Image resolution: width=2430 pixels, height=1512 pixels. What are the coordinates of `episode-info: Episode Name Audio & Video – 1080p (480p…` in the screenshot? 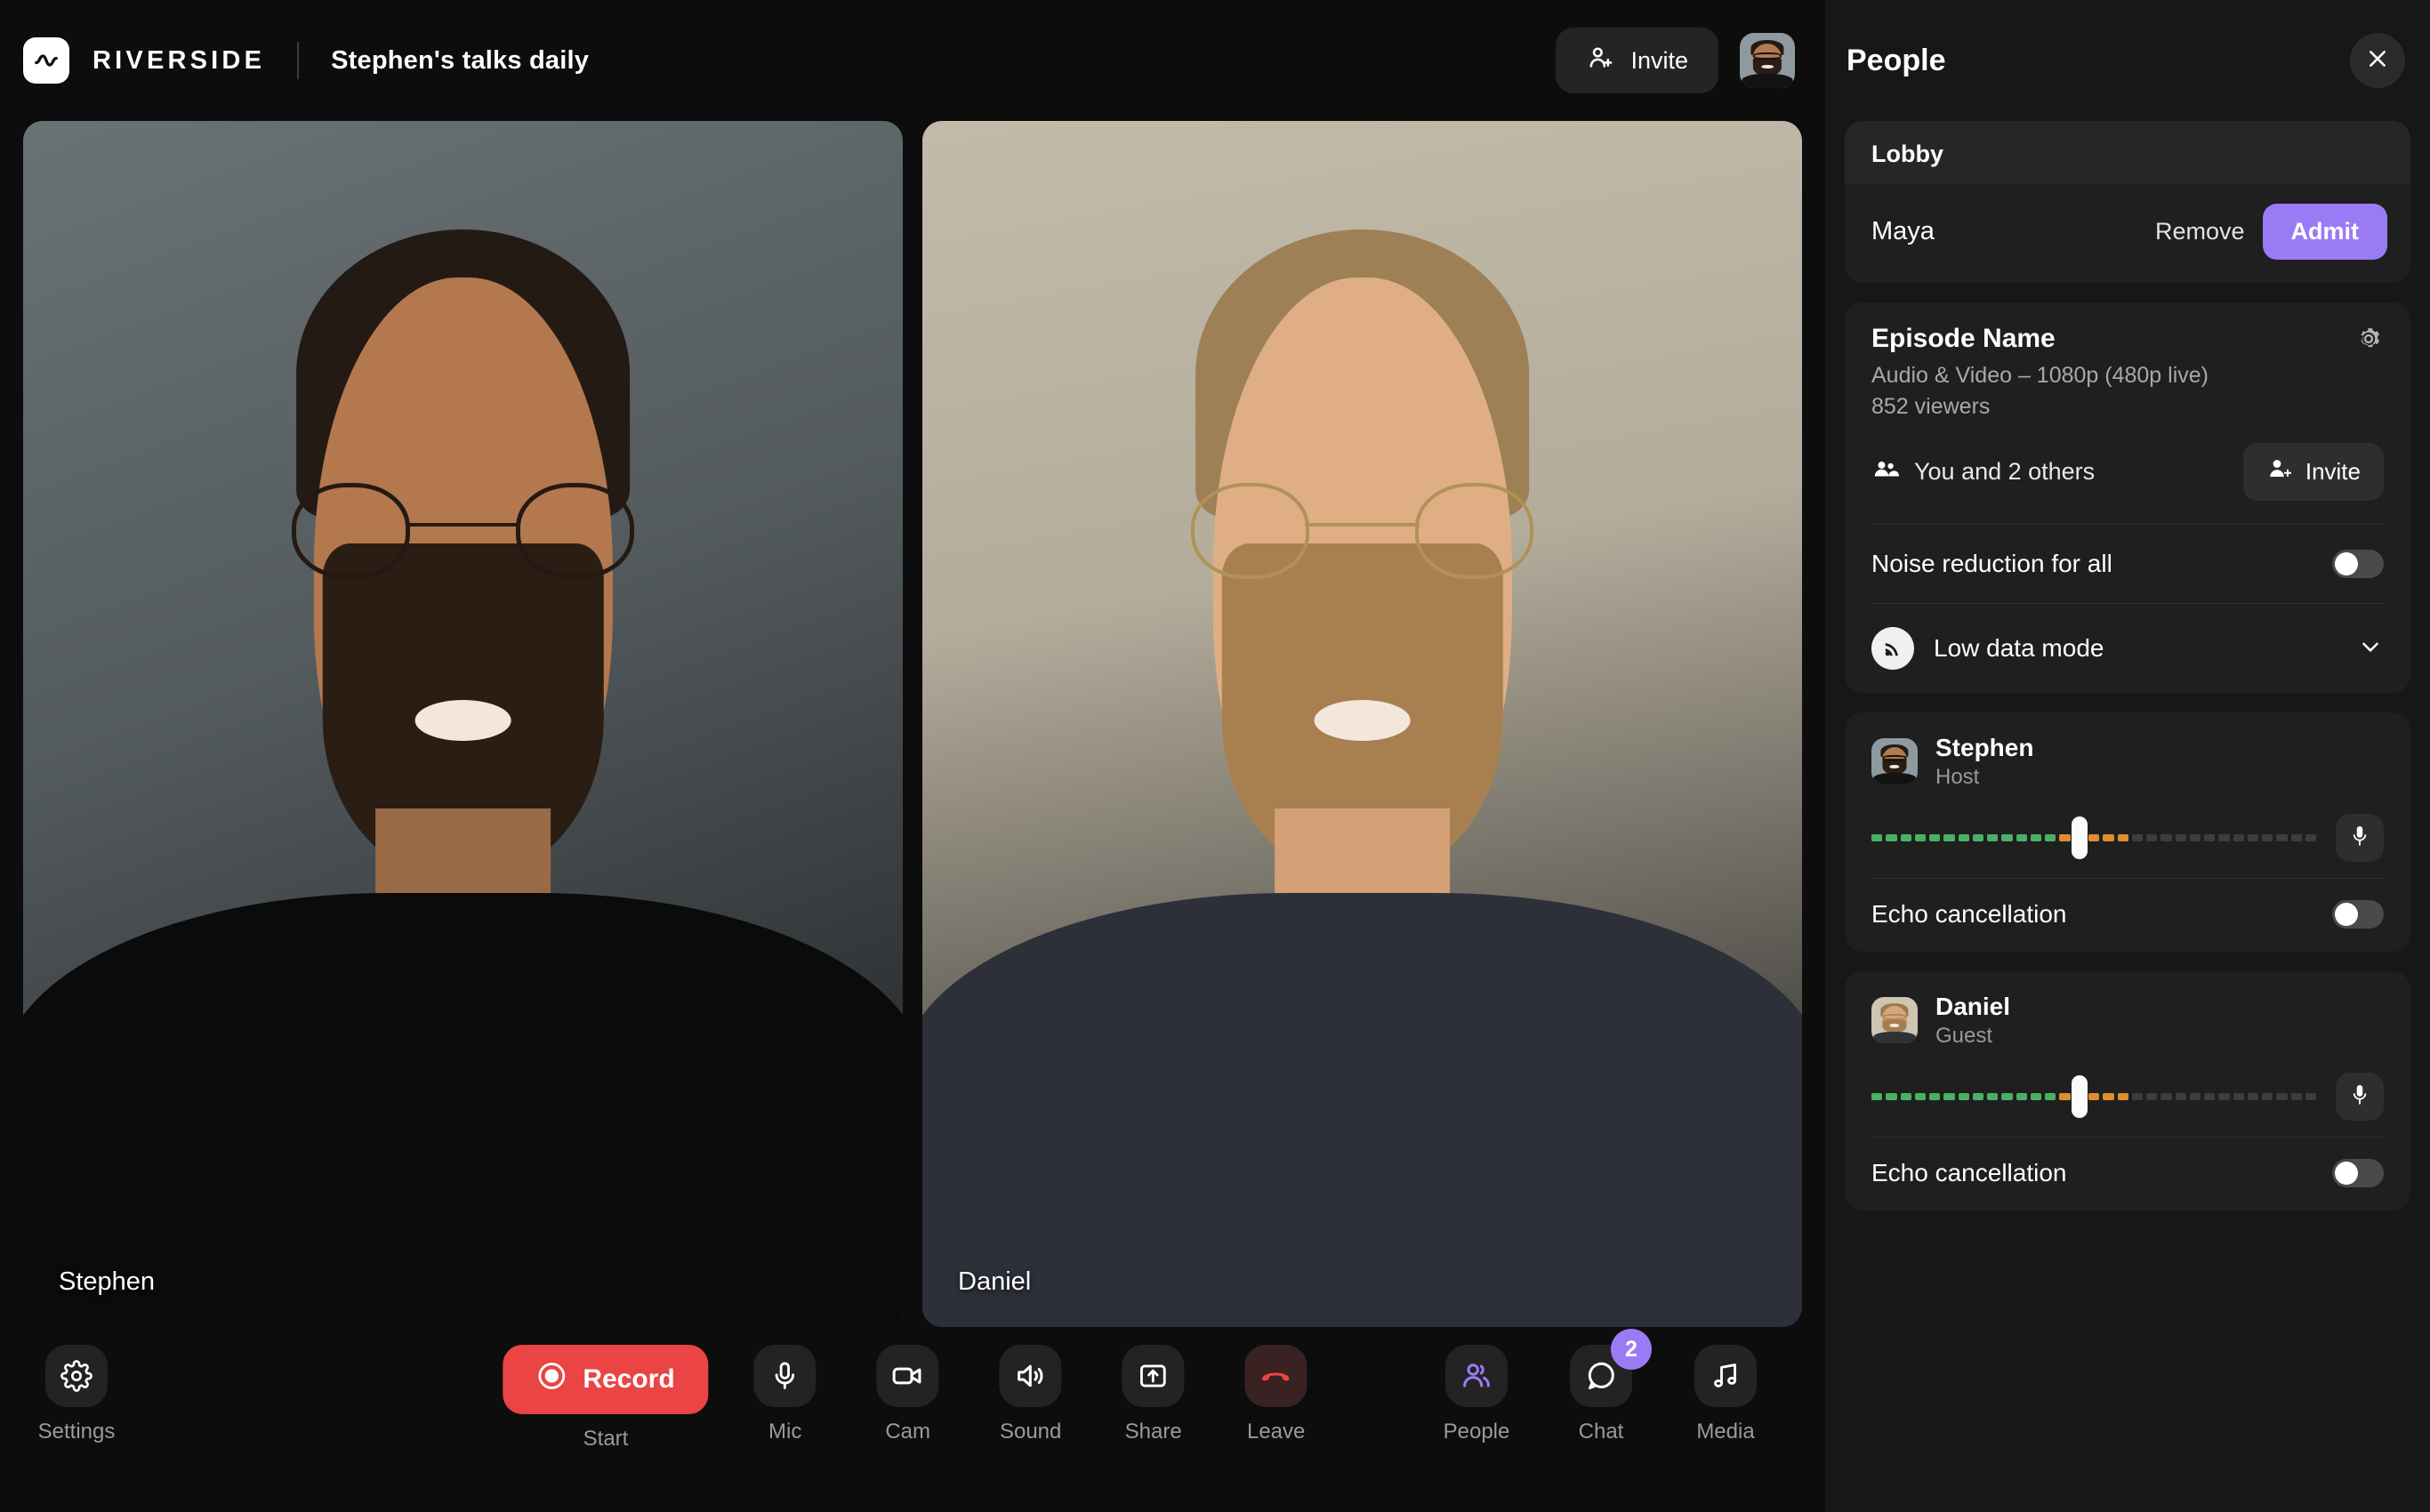 It's located at (2127, 413).